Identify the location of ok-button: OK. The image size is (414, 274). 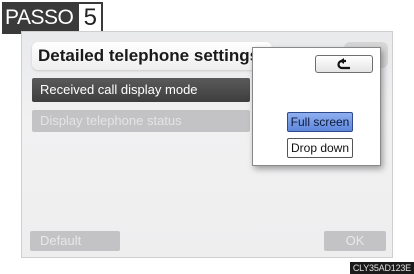
(355, 241).